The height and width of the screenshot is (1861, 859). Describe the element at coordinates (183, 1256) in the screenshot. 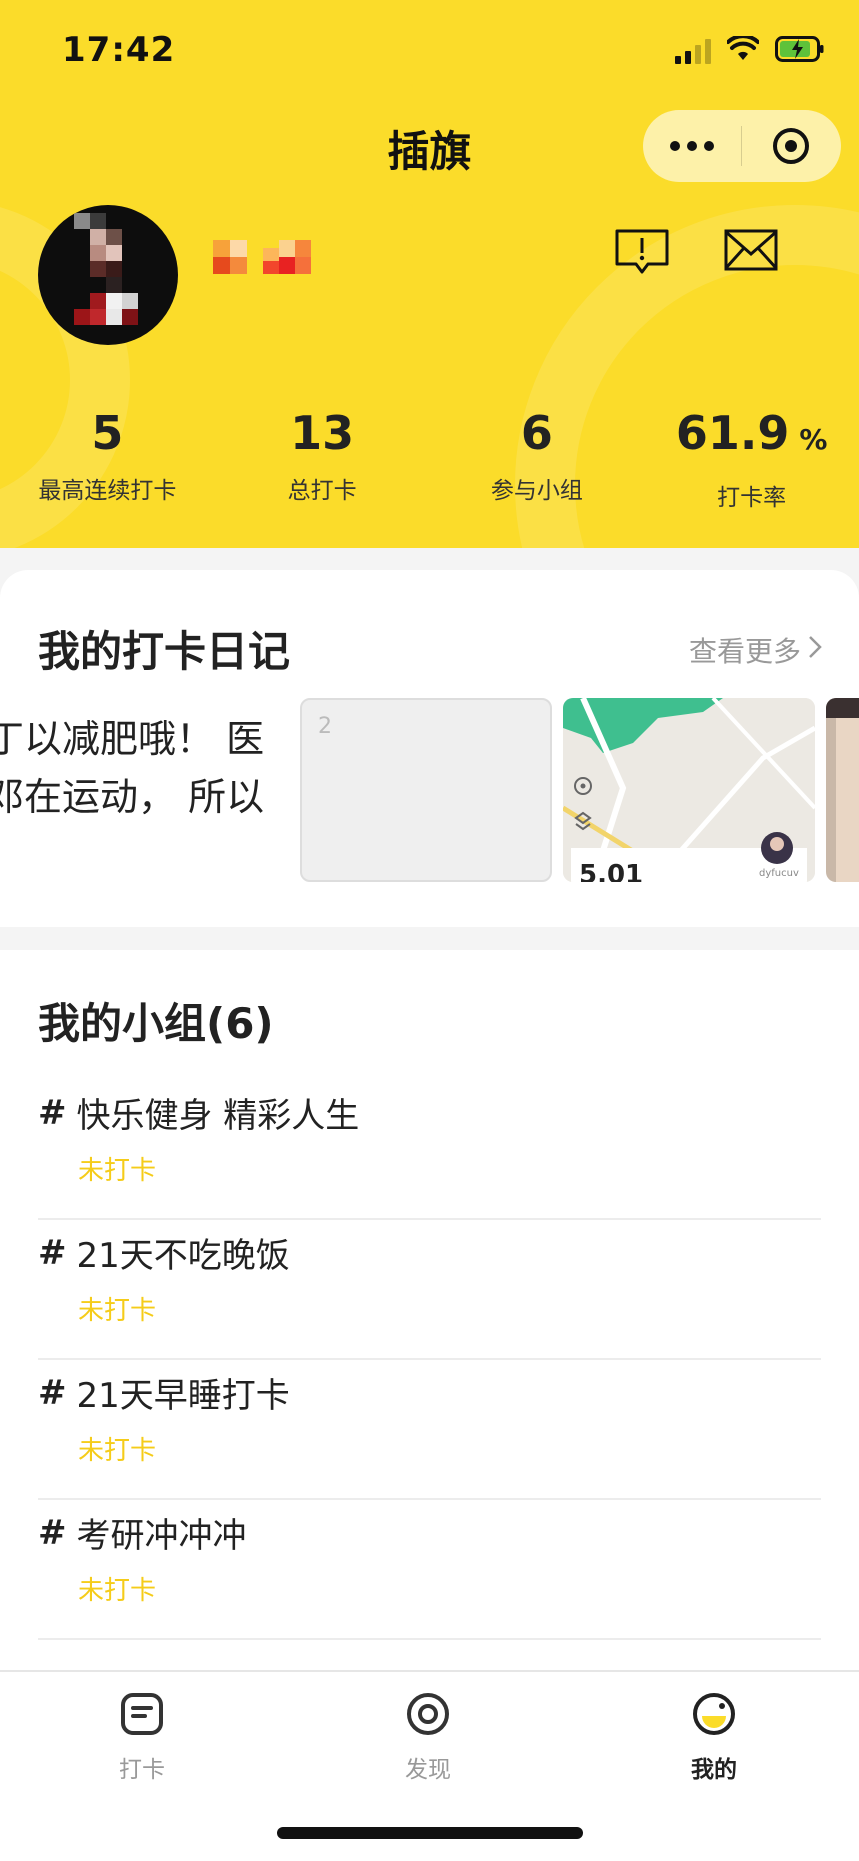

I see `group-name: 21天不吃晚饭` at that location.